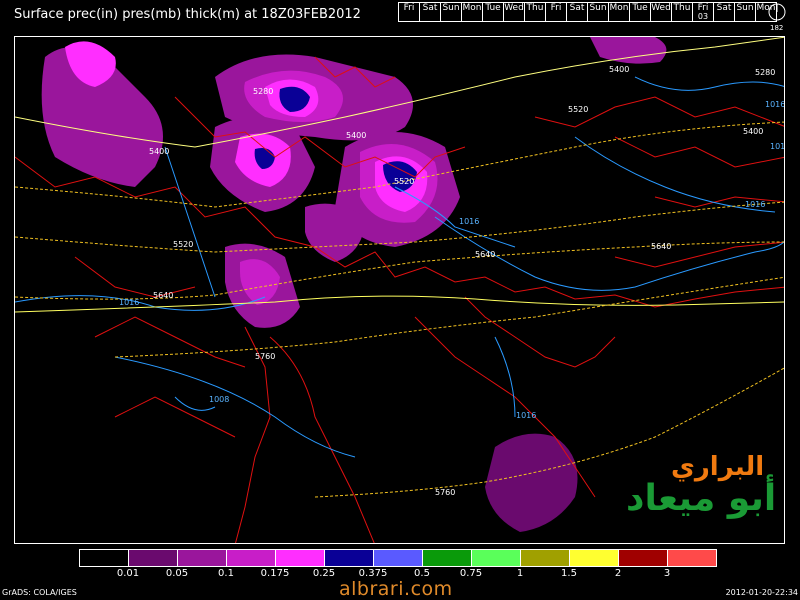 The width and height of the screenshot is (800, 600). What do you see at coordinates (275, 573) in the screenshot?
I see `legend-label: 0.175` at bounding box center [275, 573].